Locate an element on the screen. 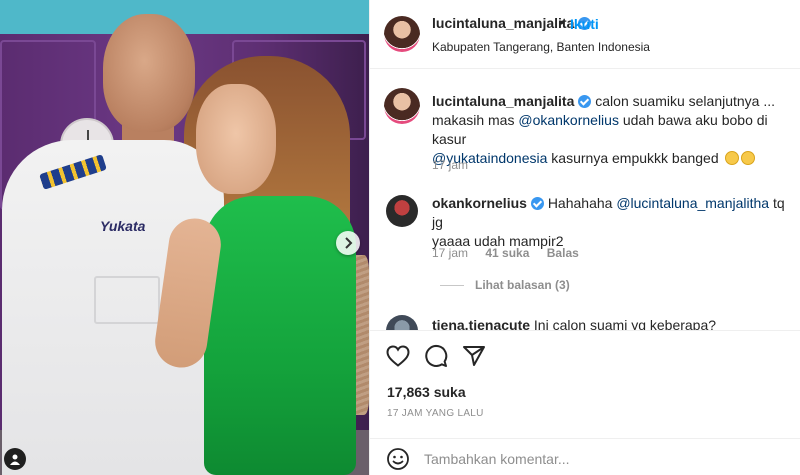  chevron-right-icon is located at coordinates (349, 243).